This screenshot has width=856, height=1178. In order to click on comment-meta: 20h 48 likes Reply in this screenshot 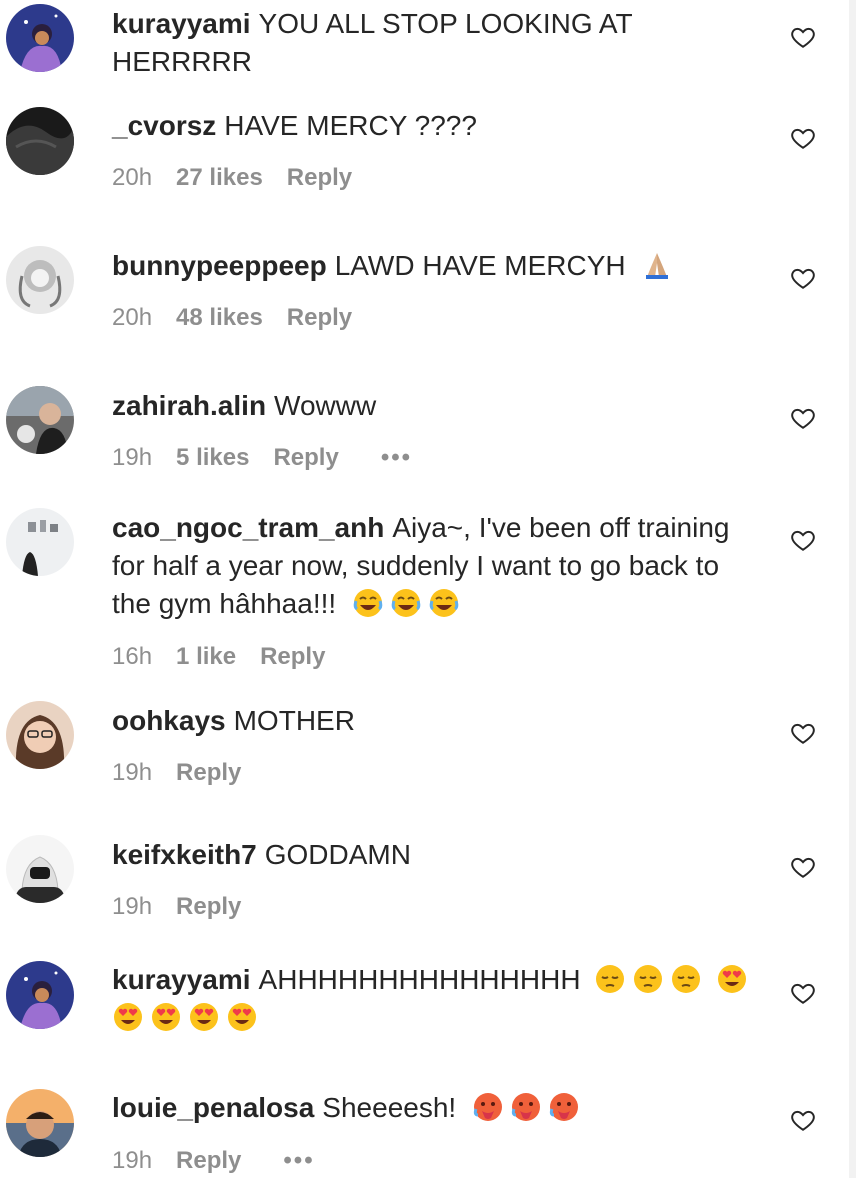, I will do `click(244, 318)`.